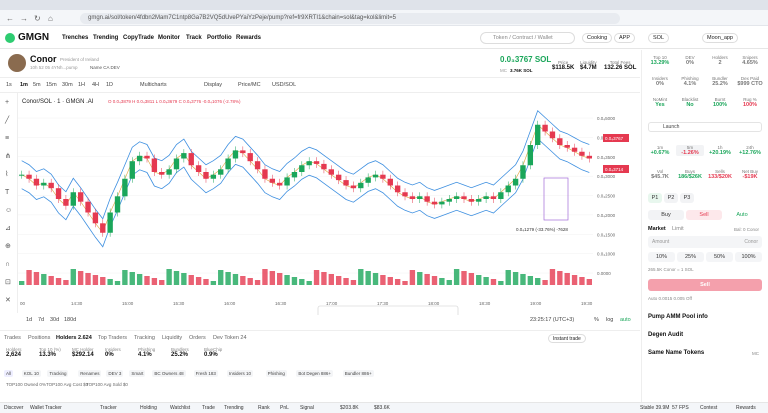 The height and width of the screenshot is (413, 768). I want to click on emoji-icon: ☺, so click(9, 211).